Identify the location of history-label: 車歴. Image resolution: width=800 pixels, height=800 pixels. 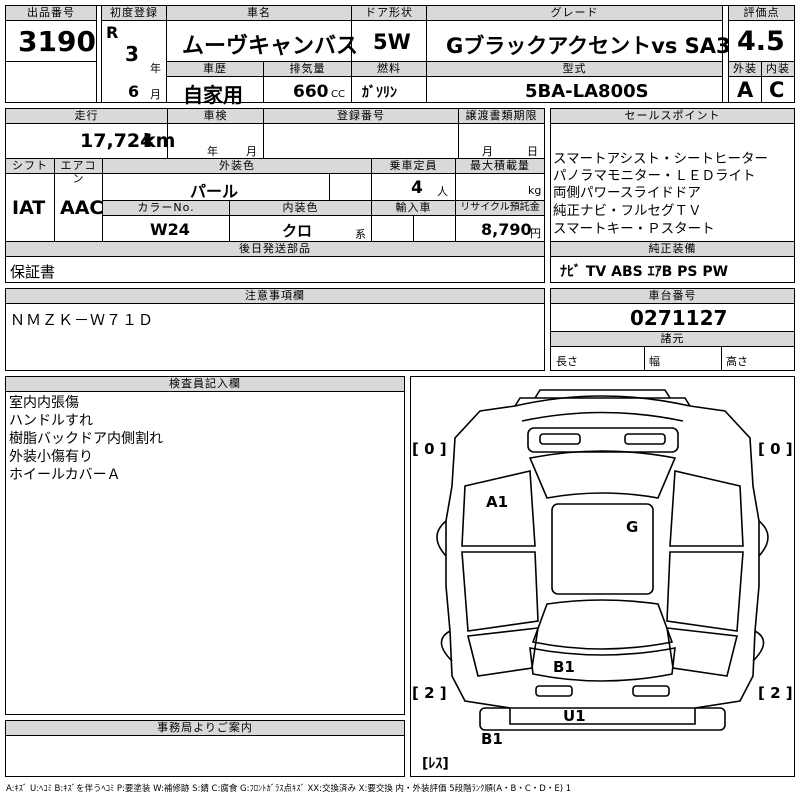
(215, 68).